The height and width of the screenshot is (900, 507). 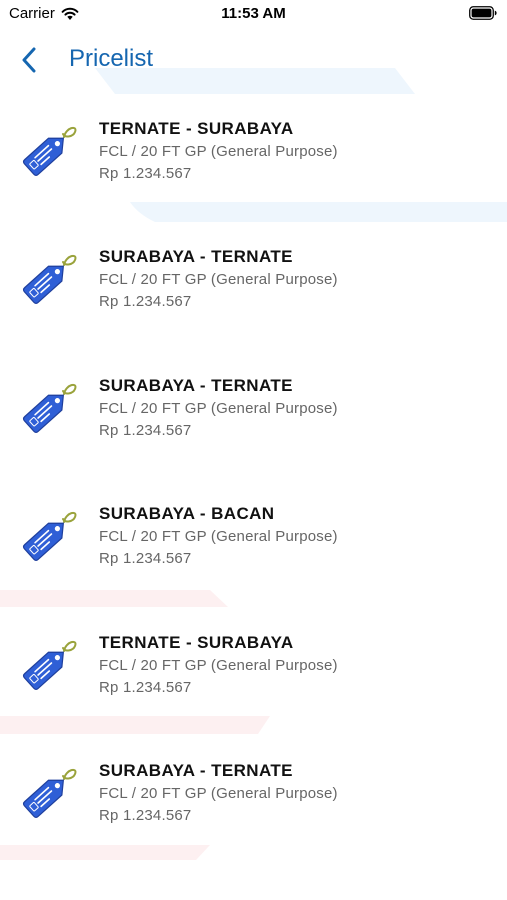 I want to click on chevron-left-icon, so click(x=29, y=60).